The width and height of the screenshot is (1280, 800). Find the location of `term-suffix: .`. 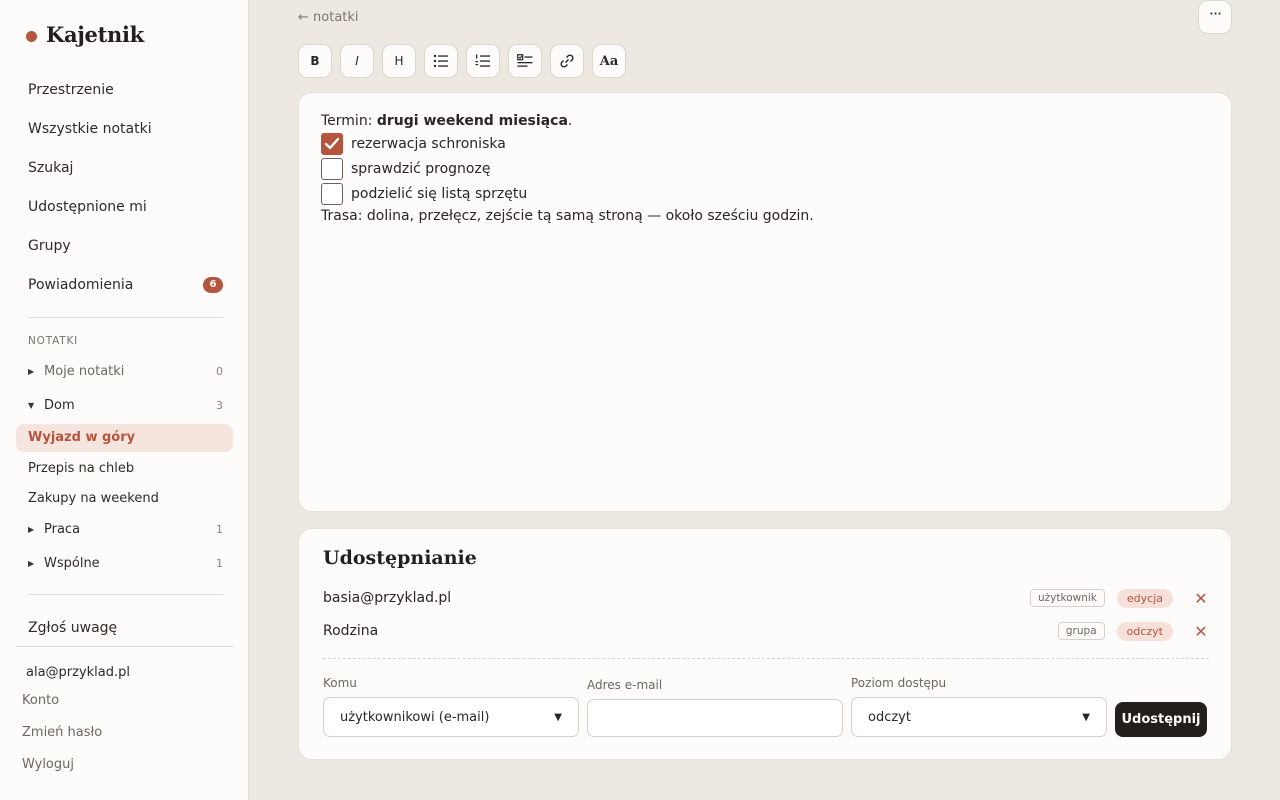

term-suffix: . is located at coordinates (570, 121).